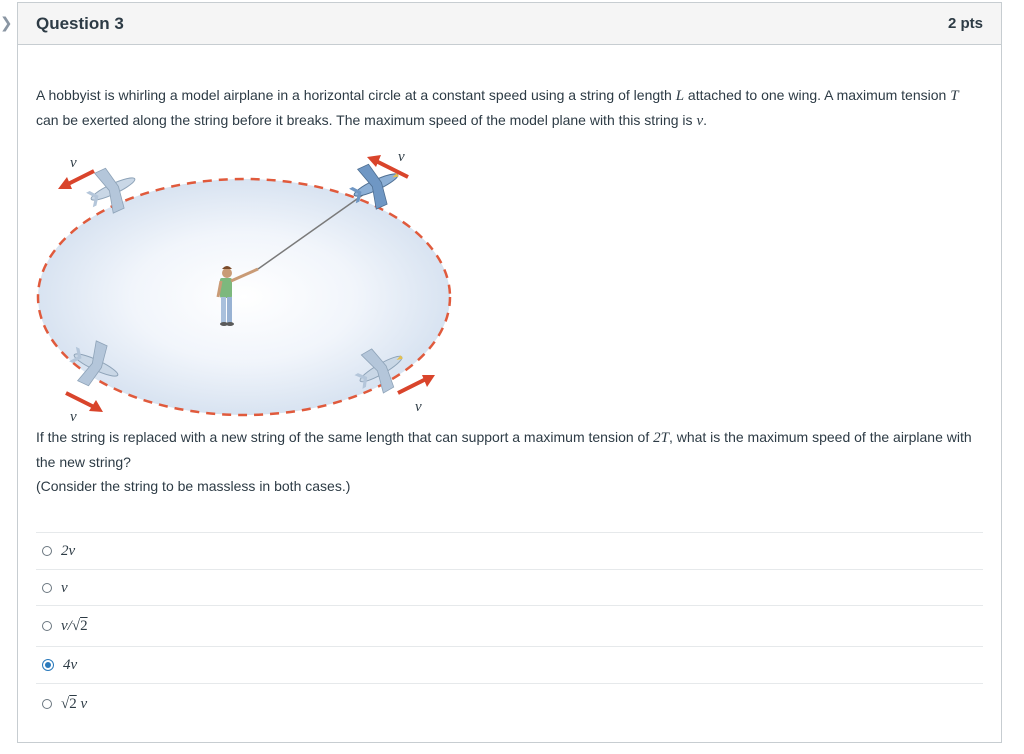 Image resolution: width=1024 pixels, height=754 pixels. Describe the element at coordinates (70, 665) in the screenshot. I see `answer-label: 4v` at that location.